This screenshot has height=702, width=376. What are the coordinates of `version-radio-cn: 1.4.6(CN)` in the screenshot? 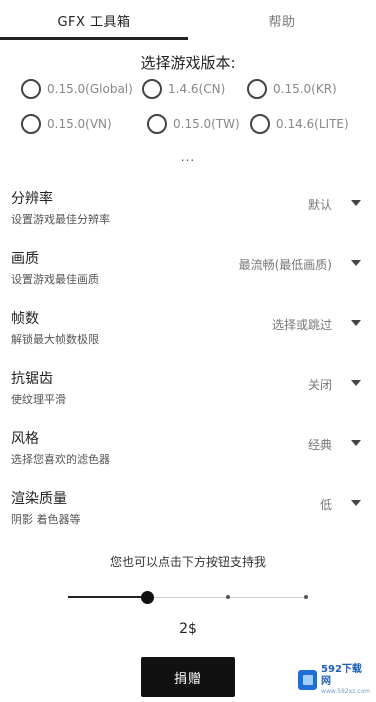 It's located at (183, 89).